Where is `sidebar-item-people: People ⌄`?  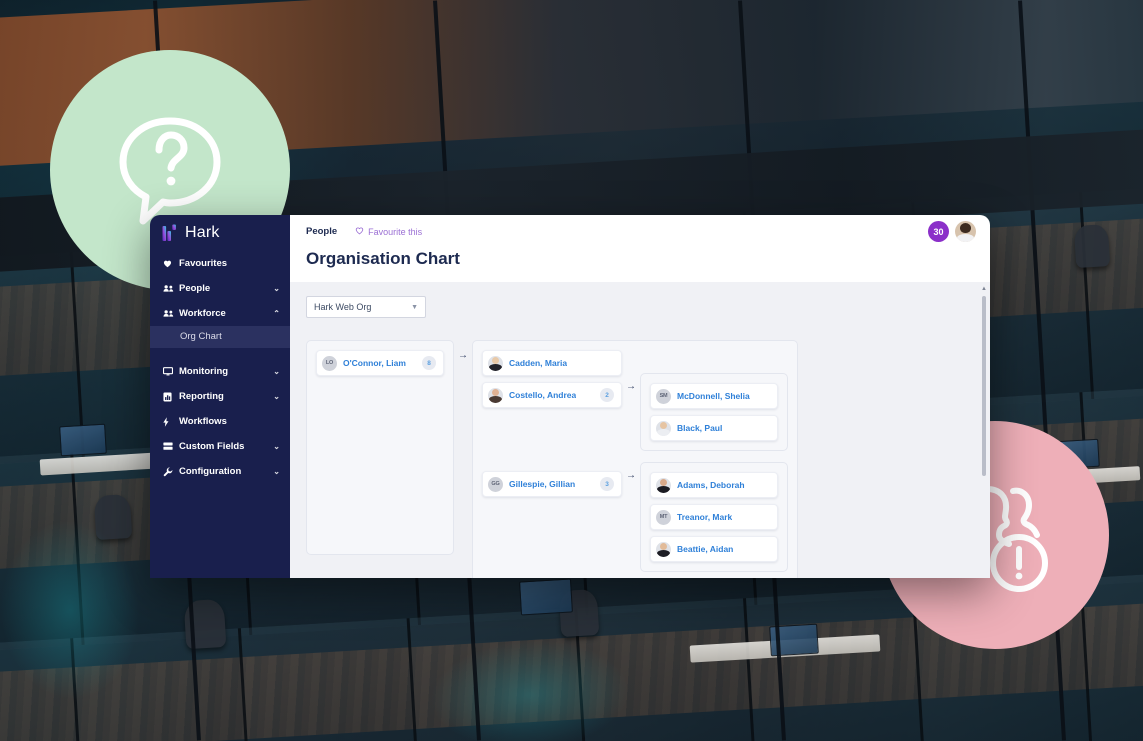 sidebar-item-people: People ⌄ is located at coordinates (220, 288).